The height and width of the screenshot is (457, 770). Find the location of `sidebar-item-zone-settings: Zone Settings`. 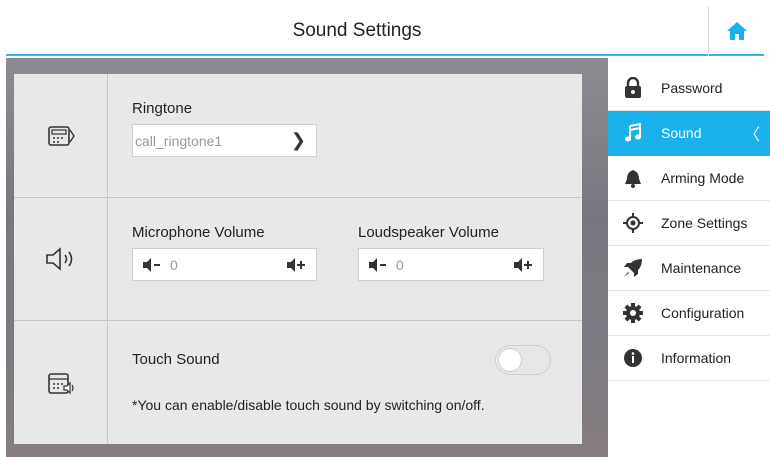

sidebar-item-zone-settings: Zone Settings is located at coordinates (689, 223).